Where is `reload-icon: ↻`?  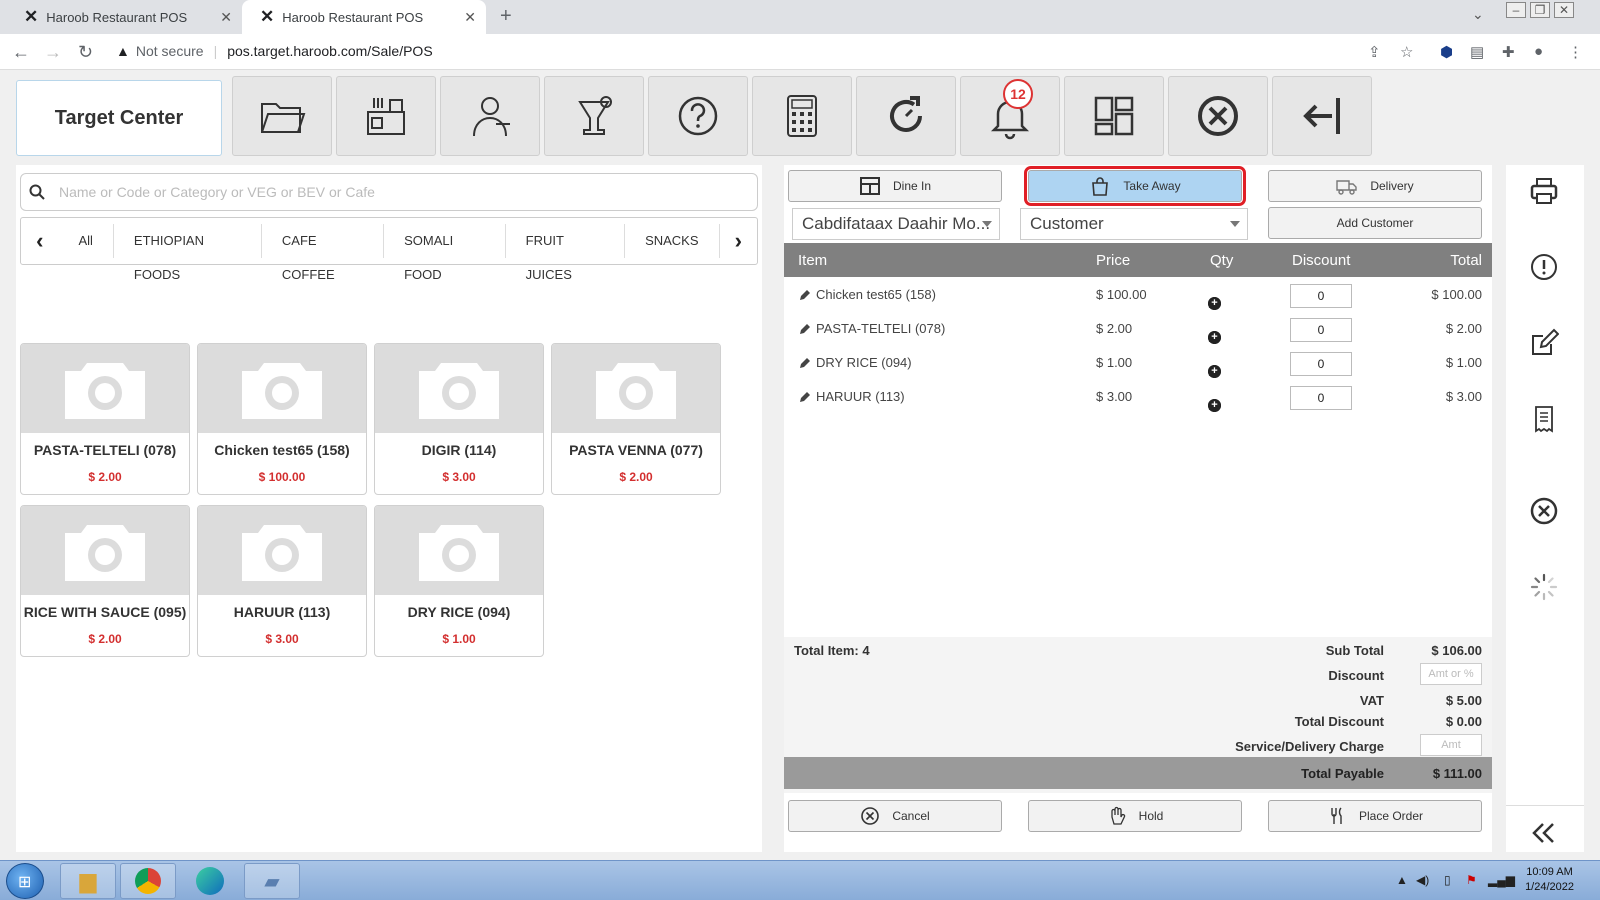
reload-icon: ↻ is located at coordinates (85, 52).